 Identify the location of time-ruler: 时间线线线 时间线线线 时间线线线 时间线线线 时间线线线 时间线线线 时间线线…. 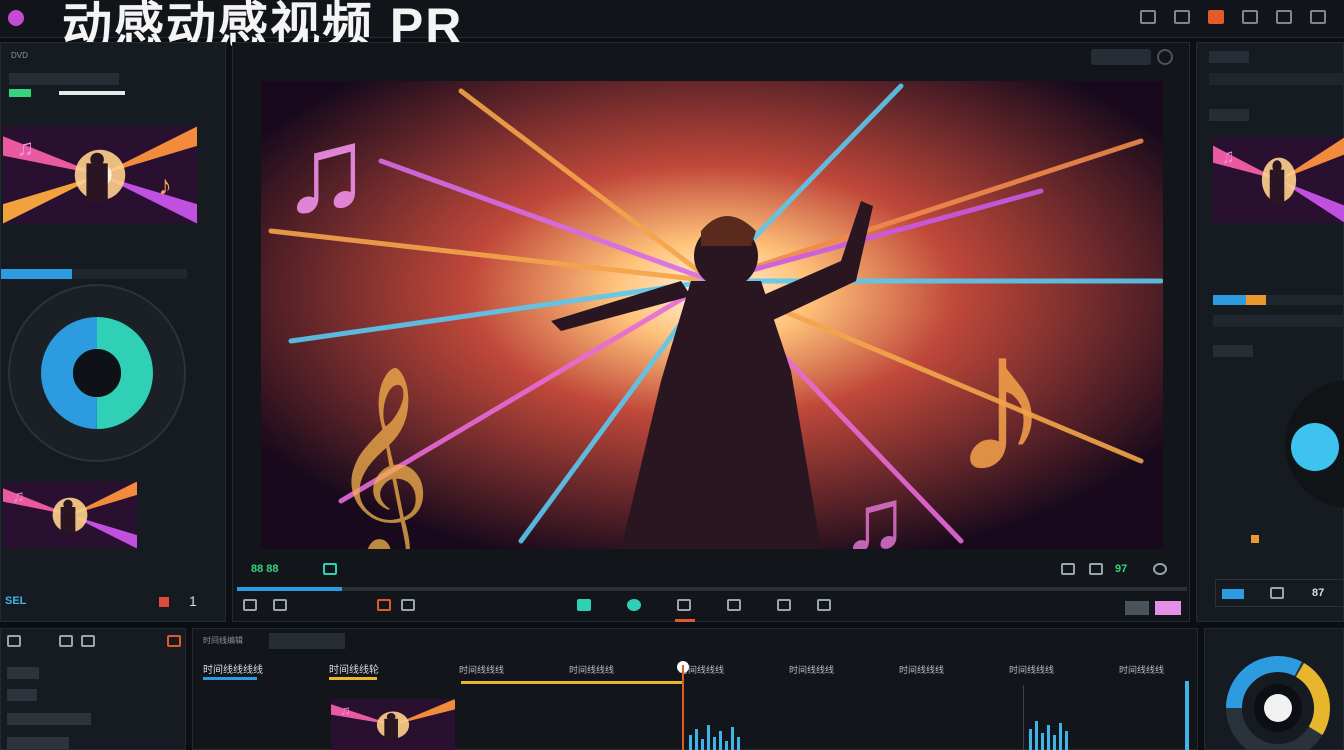
(829, 670).